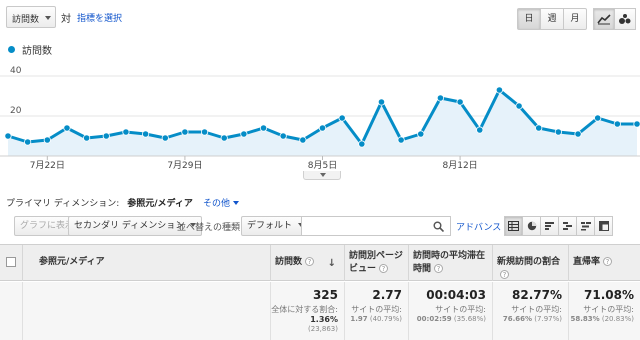 The width and height of the screenshot is (640, 340). What do you see at coordinates (438, 226) in the screenshot?
I see `search-icon` at bounding box center [438, 226].